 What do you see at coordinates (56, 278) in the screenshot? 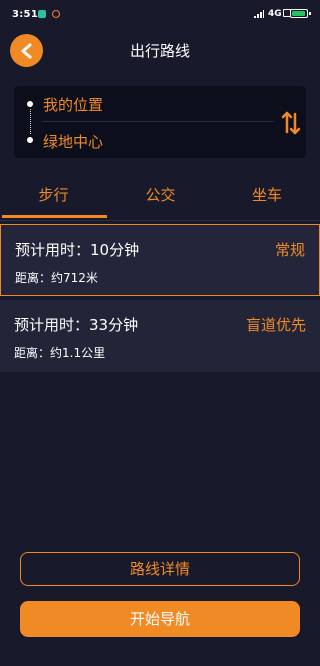
I see `option-distance: 距离：约712米` at bounding box center [56, 278].